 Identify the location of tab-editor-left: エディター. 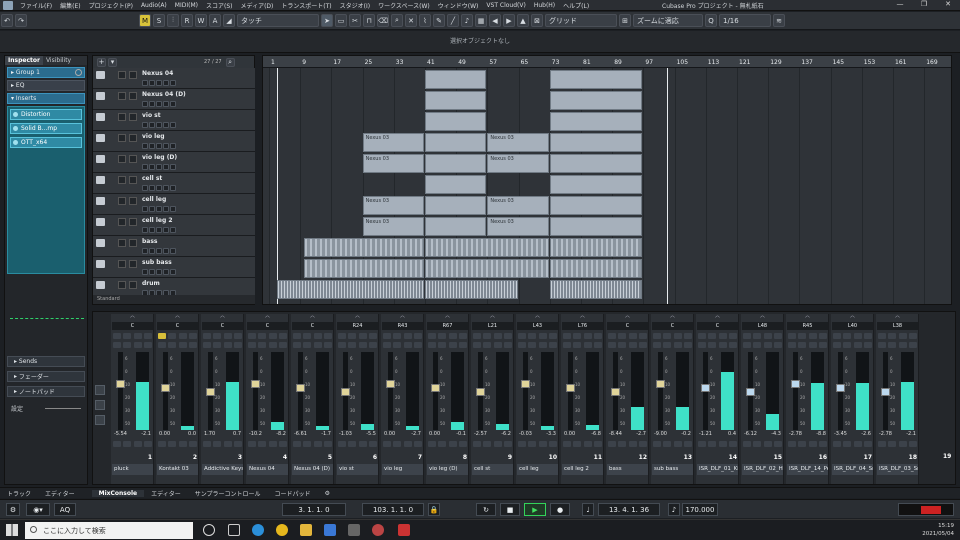
(60, 493).